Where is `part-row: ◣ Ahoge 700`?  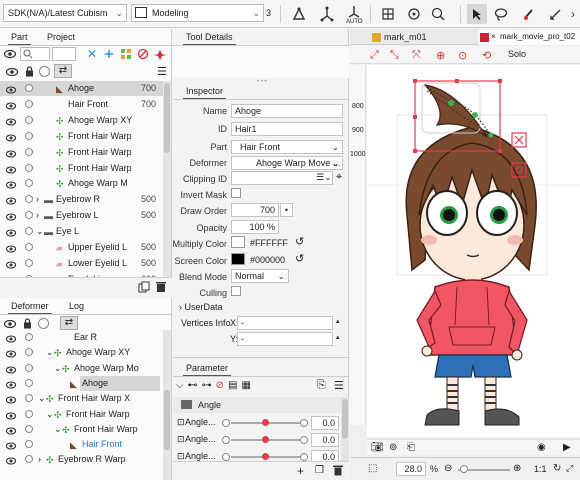
part-row: ◣ Ahoge 700 is located at coordinates (82, 88).